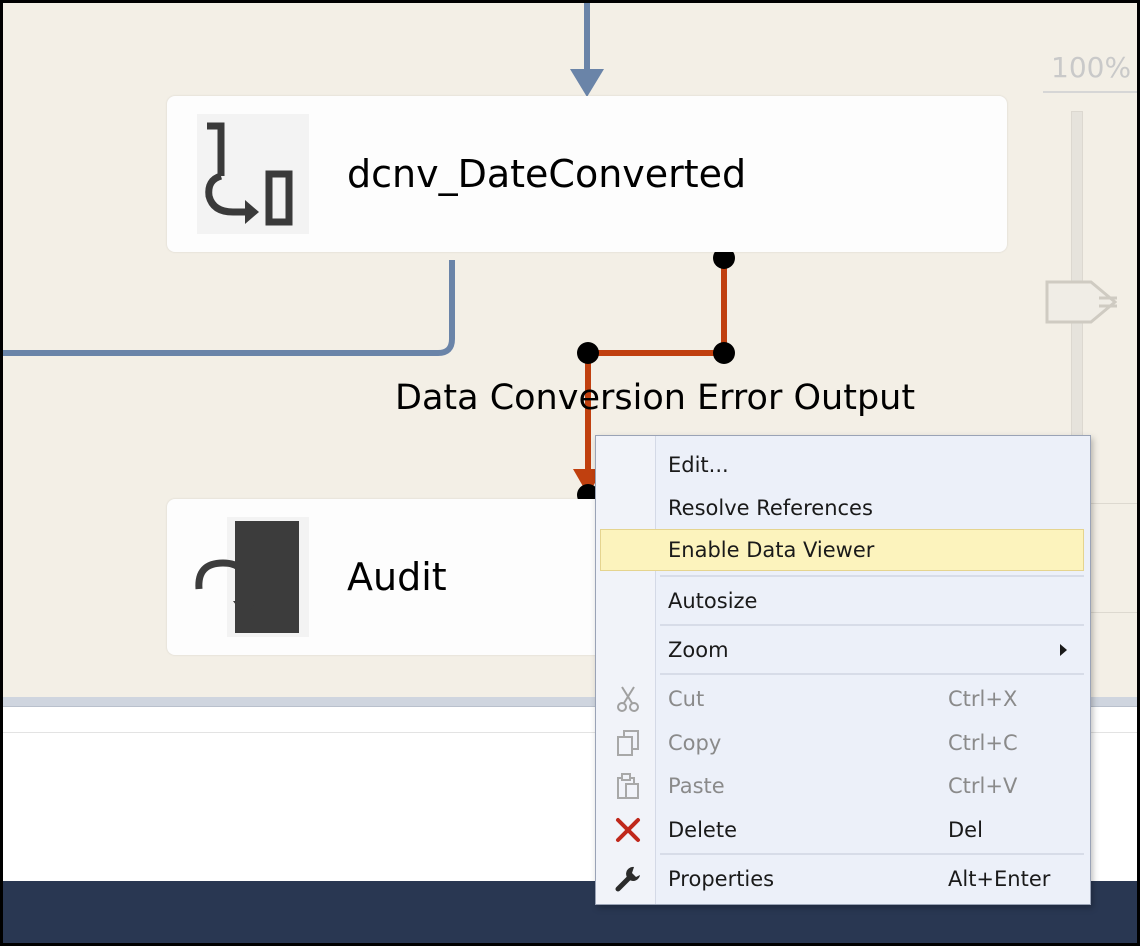 The height and width of the screenshot is (946, 1140). What do you see at coordinates (628, 743) in the screenshot?
I see `copy-icon` at bounding box center [628, 743].